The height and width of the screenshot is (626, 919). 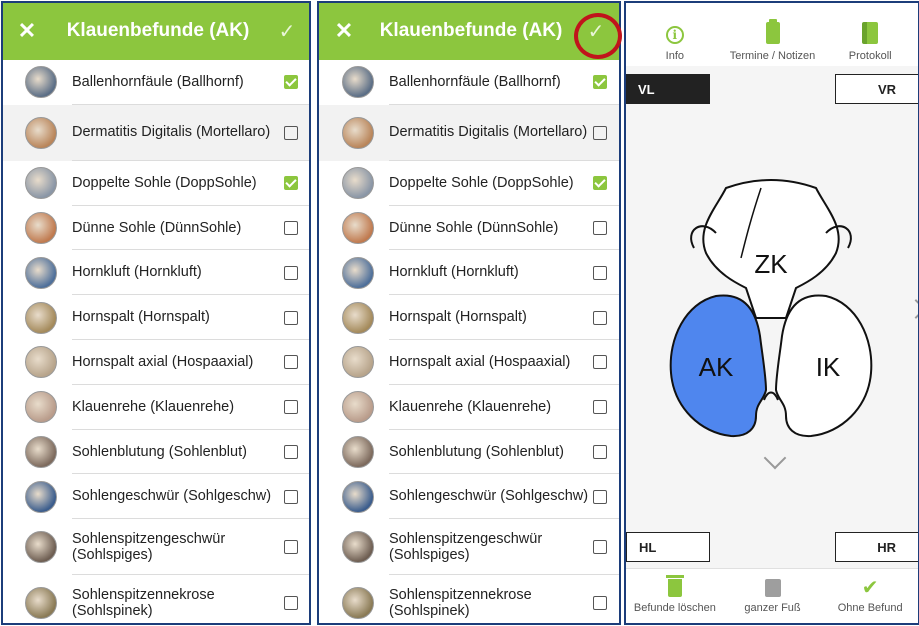 What do you see at coordinates (668, 547) in the screenshot?
I see `corner-hl-button: HL` at bounding box center [668, 547].